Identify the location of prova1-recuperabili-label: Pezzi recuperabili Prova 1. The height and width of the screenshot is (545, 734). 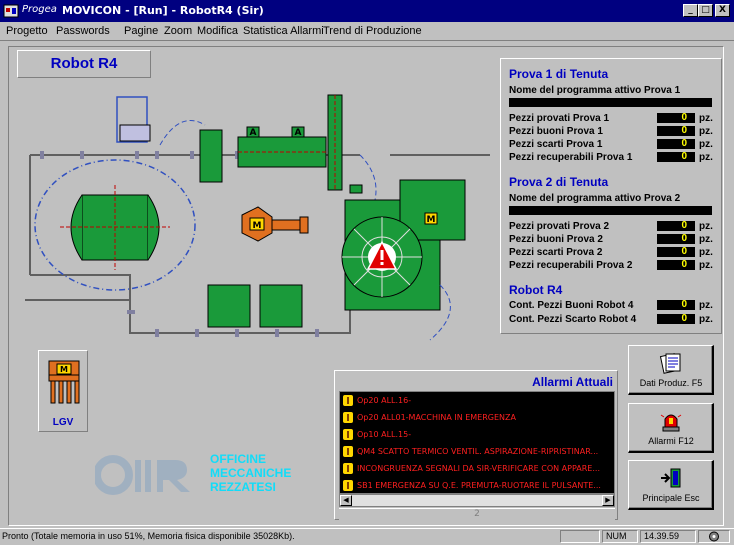
(571, 157).